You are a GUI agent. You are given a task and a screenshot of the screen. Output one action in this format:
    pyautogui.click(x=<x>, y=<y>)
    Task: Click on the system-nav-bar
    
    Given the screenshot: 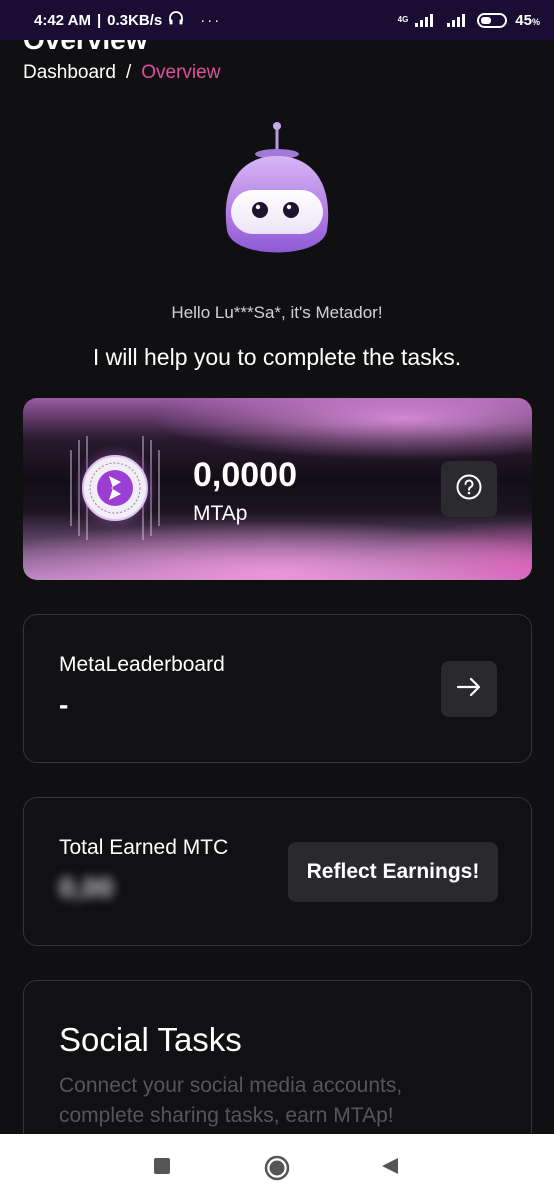 What is the action you would take?
    pyautogui.click(x=277, y=1167)
    